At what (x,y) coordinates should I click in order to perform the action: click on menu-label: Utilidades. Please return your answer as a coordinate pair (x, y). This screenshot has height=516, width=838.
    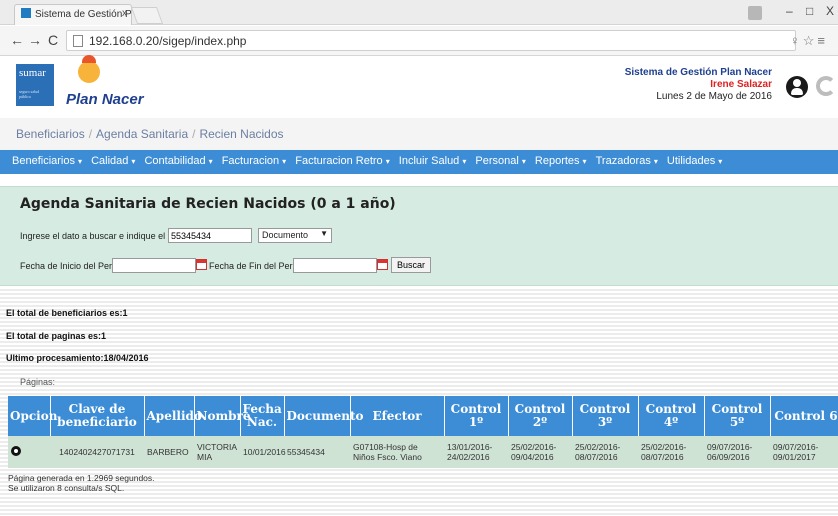
    Looking at the image, I should click on (691, 161).